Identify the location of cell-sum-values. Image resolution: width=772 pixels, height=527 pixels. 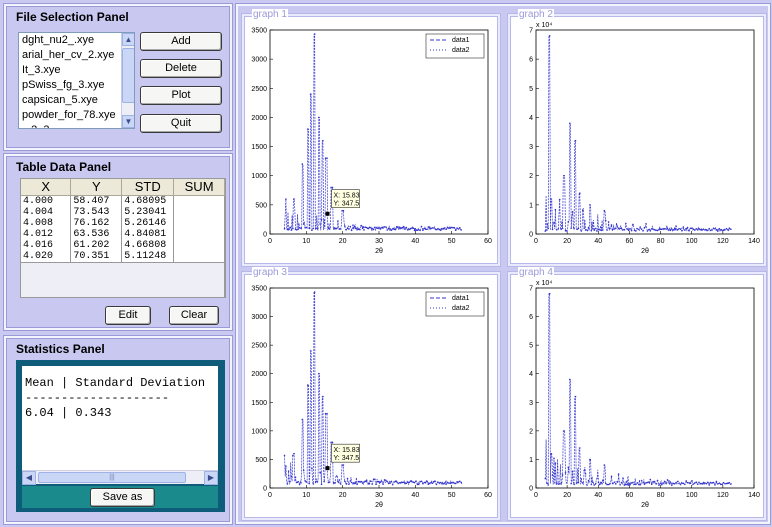
(199, 229).